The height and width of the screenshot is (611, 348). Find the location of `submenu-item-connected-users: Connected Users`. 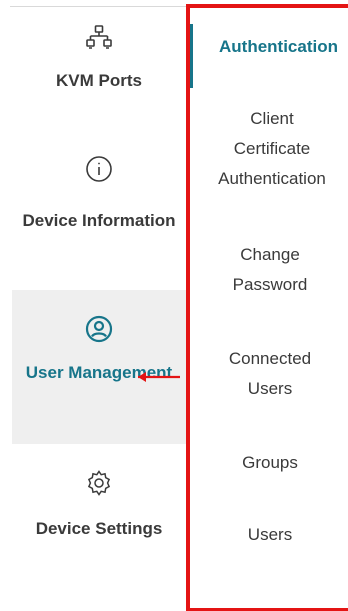

submenu-item-connected-users: Connected Users is located at coordinates (269, 375).